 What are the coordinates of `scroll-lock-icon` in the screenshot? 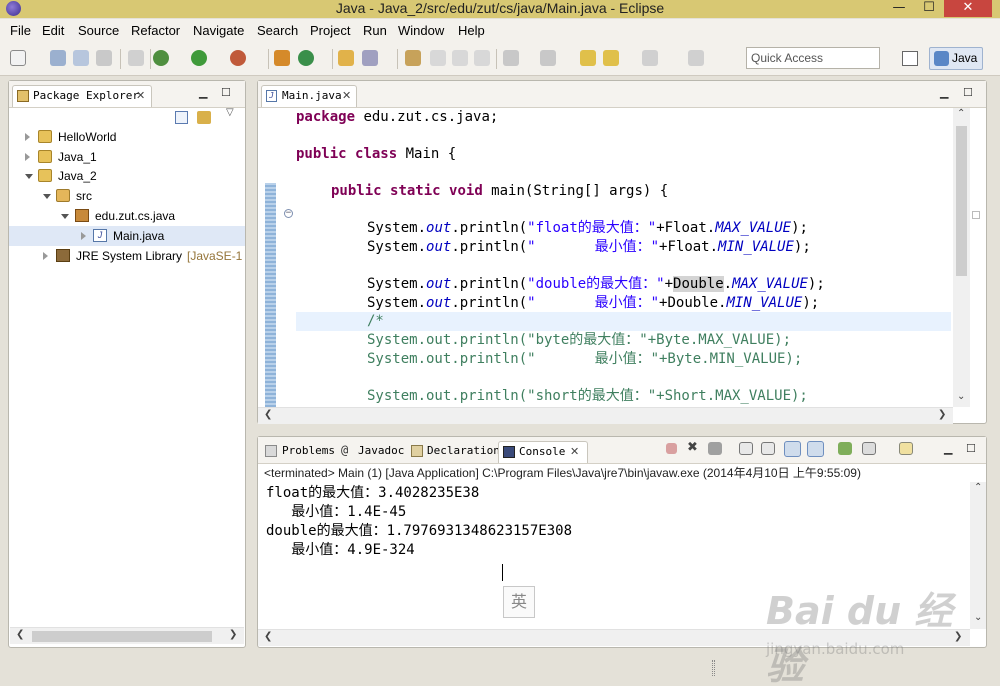 It's located at (768, 448).